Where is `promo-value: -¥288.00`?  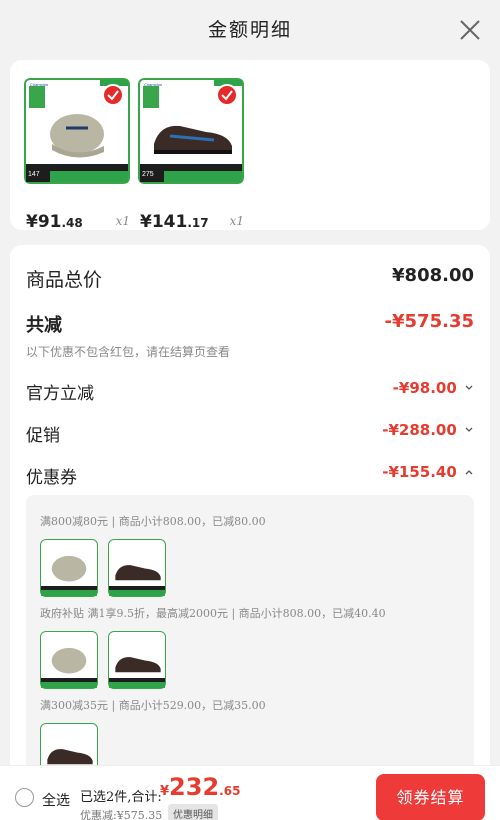 promo-value: -¥288.00 is located at coordinates (419, 430).